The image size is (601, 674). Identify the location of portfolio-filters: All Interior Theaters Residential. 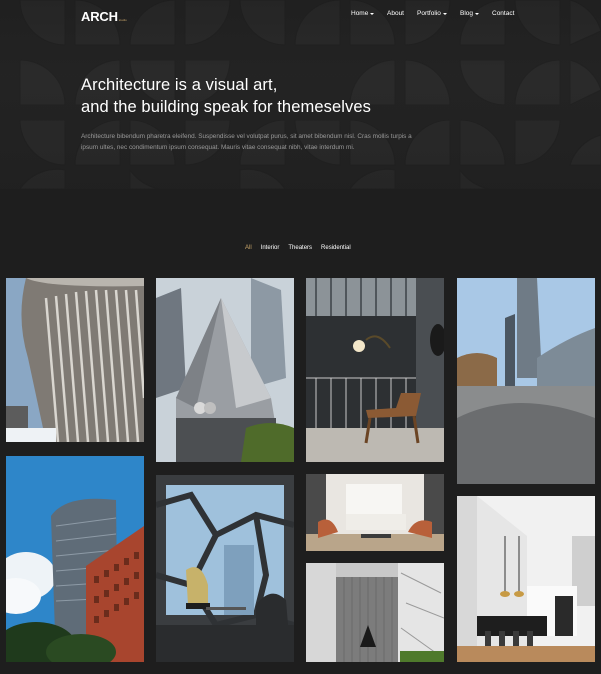
(302, 248).